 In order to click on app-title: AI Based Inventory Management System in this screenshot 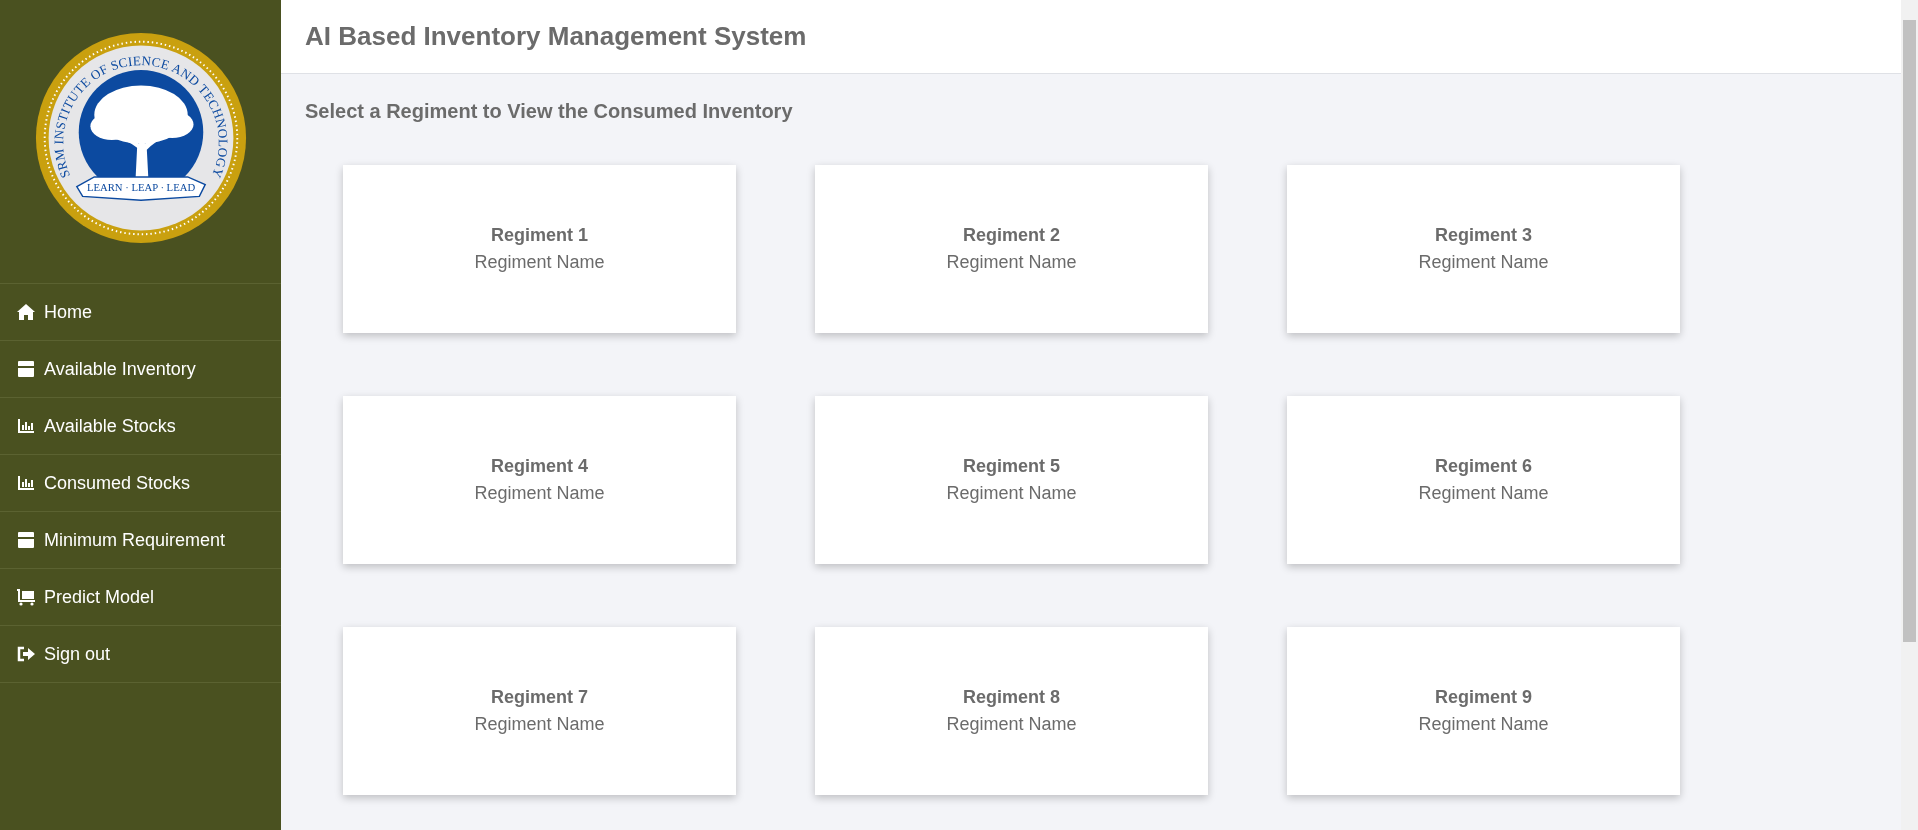, I will do `click(556, 36)`.